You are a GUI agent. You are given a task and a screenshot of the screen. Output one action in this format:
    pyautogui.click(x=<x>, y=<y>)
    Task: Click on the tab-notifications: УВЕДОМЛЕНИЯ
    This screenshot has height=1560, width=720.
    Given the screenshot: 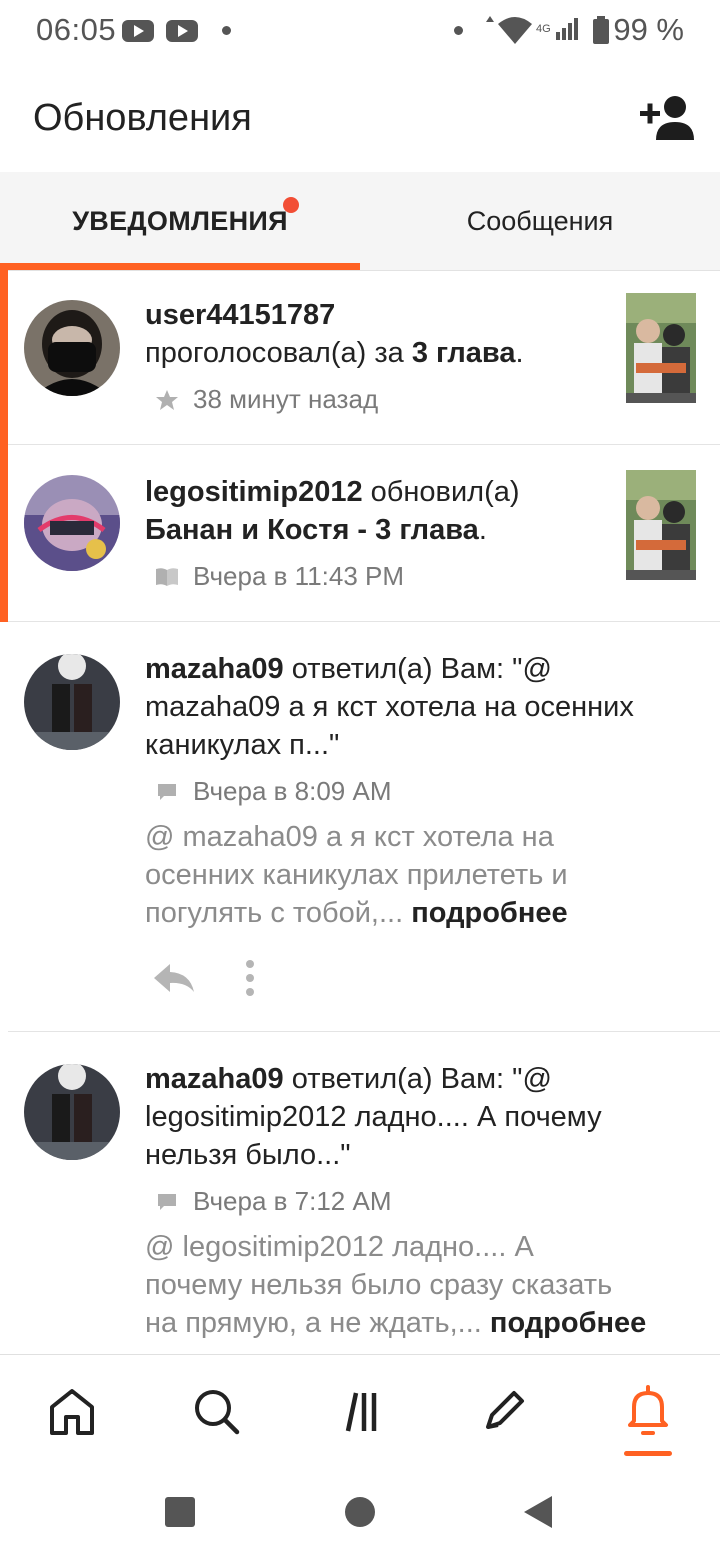 What is the action you would take?
    pyautogui.click(x=180, y=221)
    